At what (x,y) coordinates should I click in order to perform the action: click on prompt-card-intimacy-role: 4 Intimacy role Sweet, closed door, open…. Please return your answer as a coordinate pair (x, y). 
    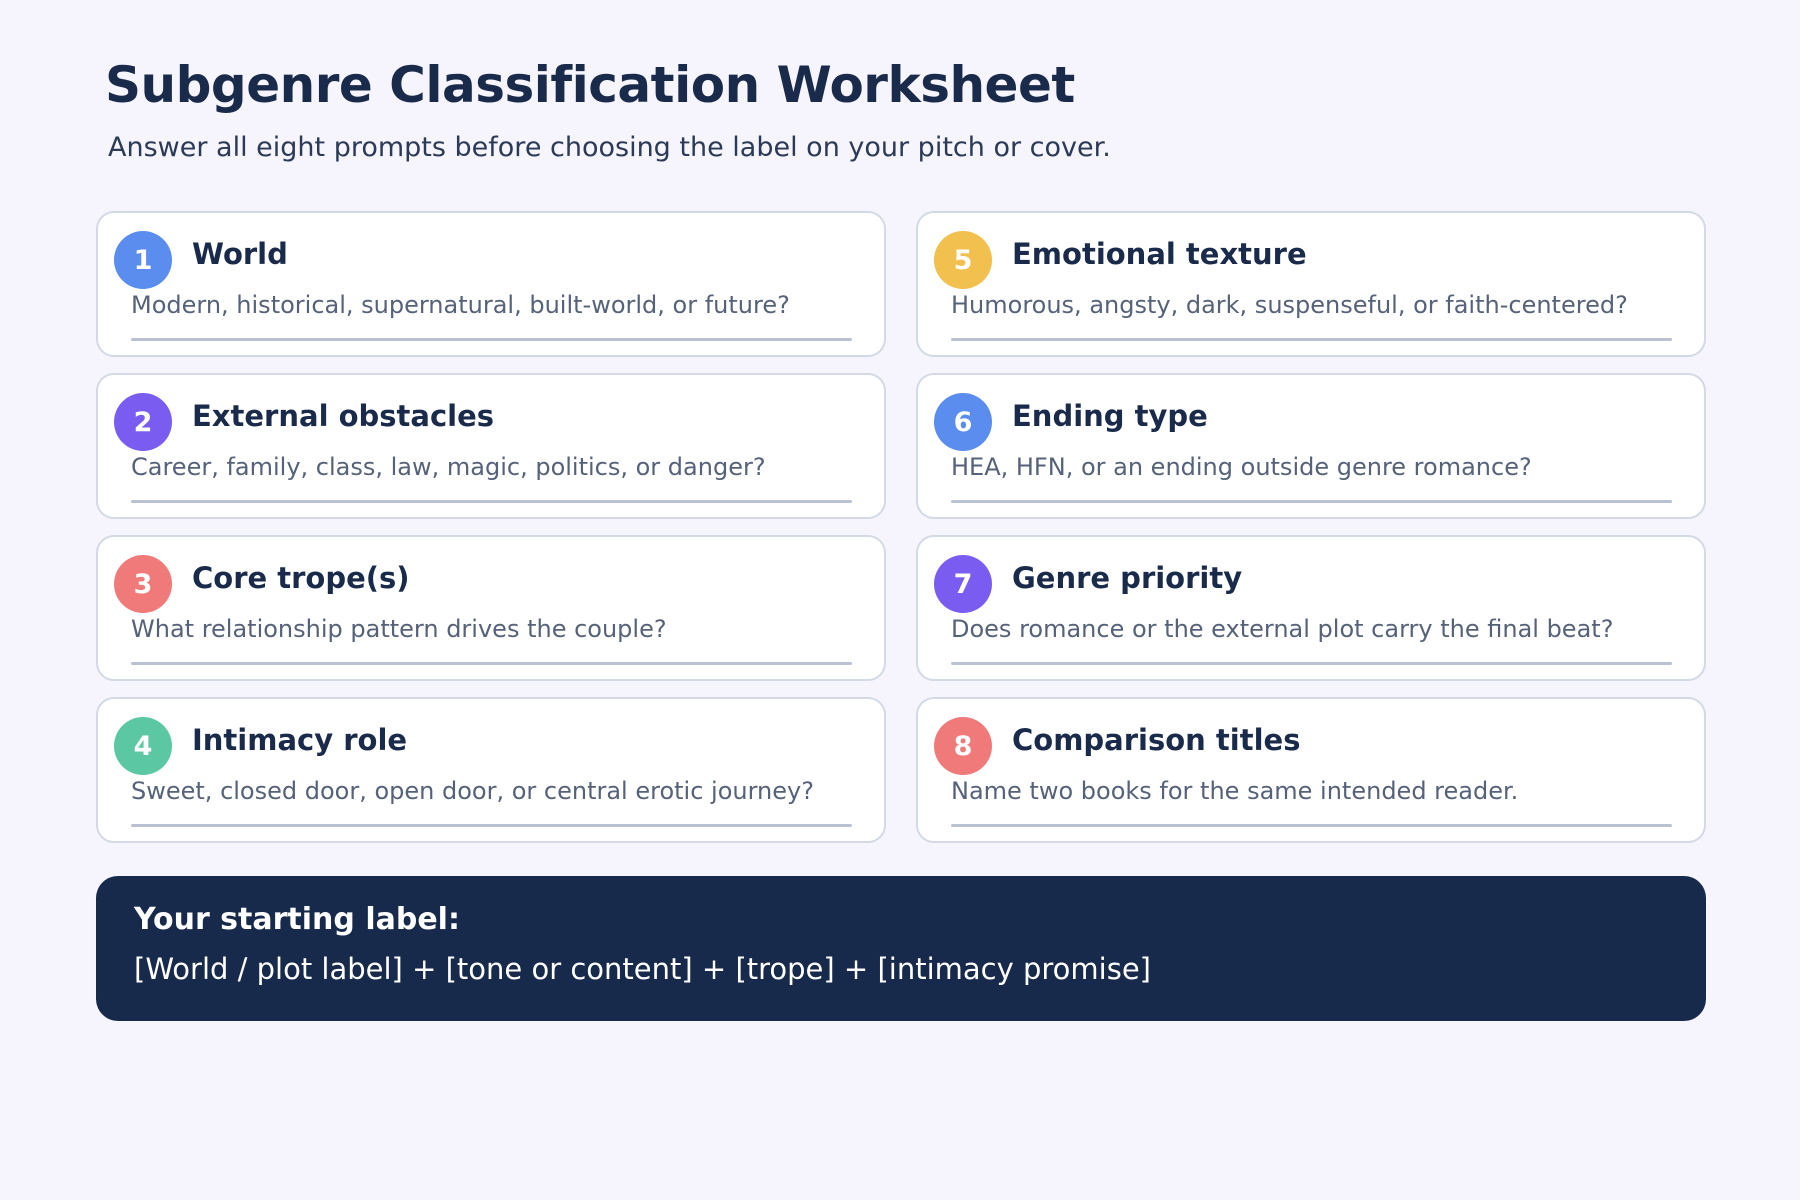
    Looking at the image, I should click on (491, 770).